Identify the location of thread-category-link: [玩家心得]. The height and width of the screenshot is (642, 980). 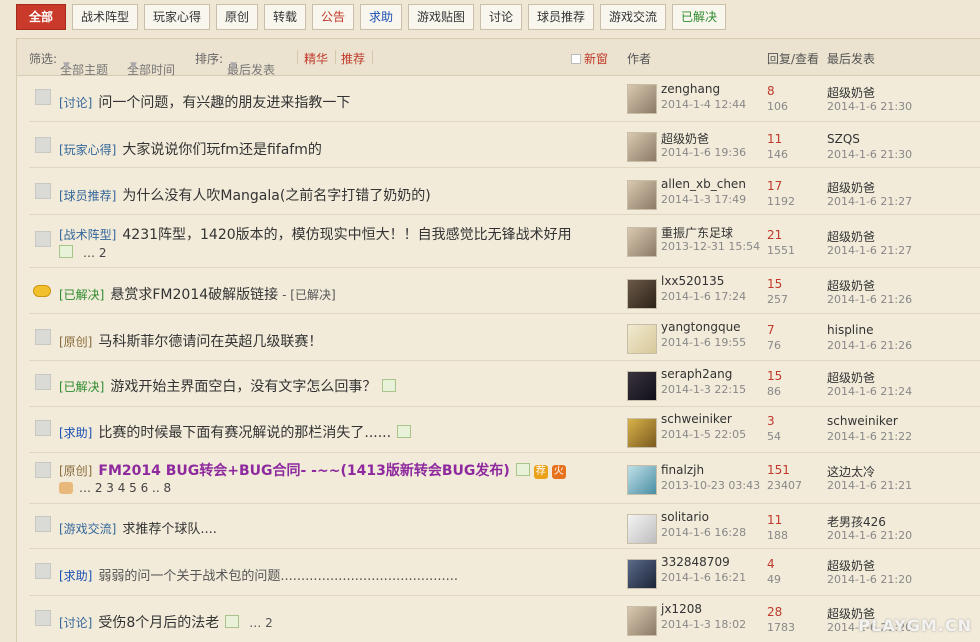
(87, 150).